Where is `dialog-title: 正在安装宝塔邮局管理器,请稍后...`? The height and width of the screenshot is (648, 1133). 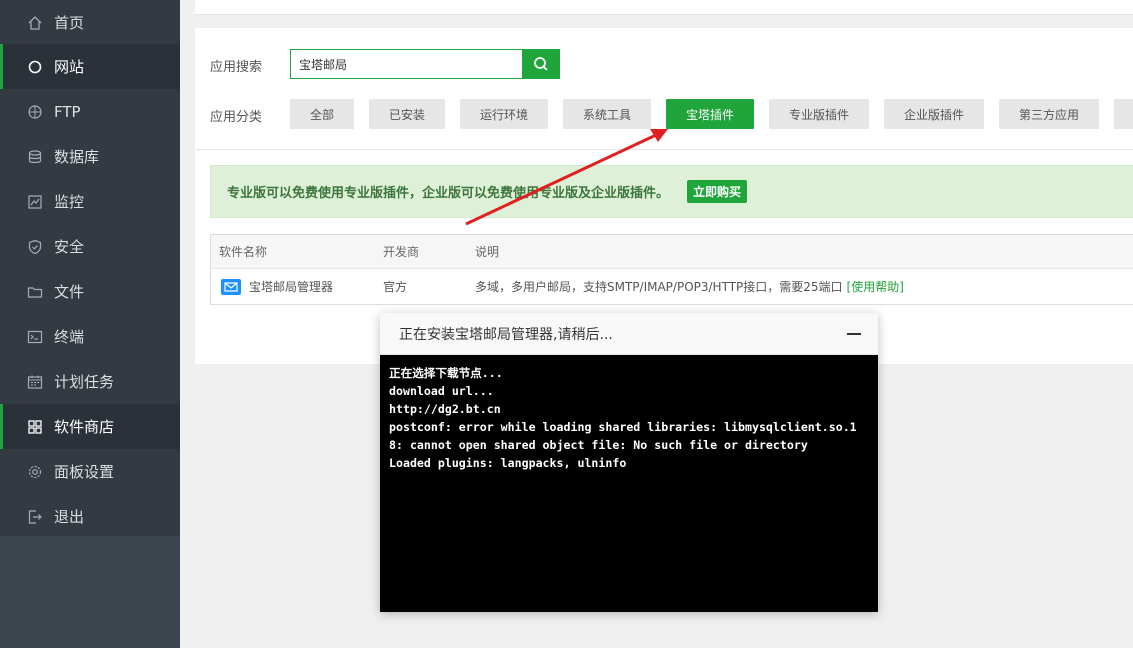
dialog-title: 正在安装宝塔邮局管理器,请稍后... is located at coordinates (506, 334).